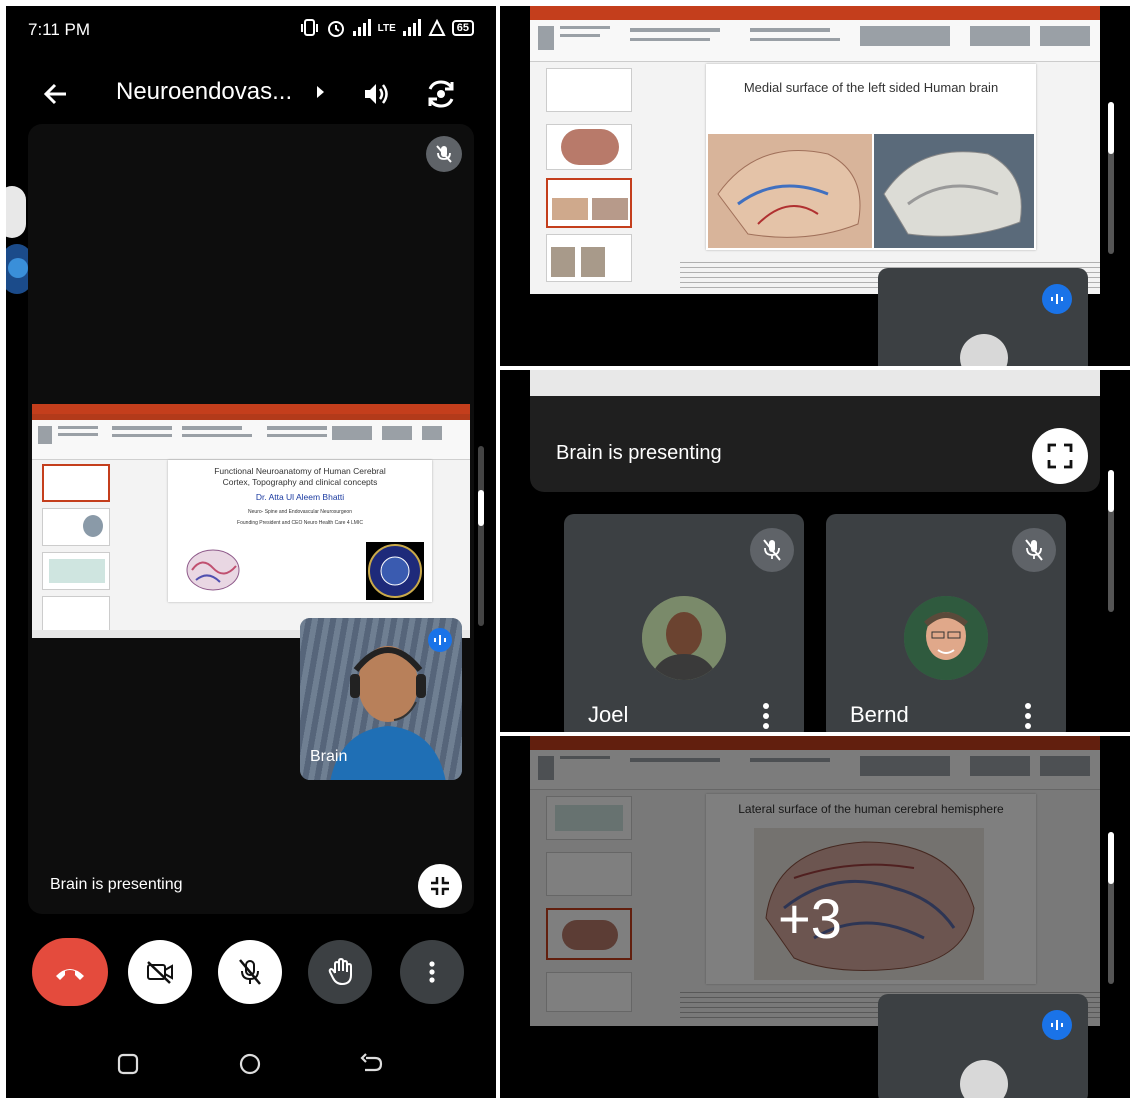 This screenshot has height=1104, width=1136. What do you see at coordinates (300, 497) in the screenshot?
I see `slide-author: Dr. Atta Ul Aleem Bhatti` at bounding box center [300, 497].